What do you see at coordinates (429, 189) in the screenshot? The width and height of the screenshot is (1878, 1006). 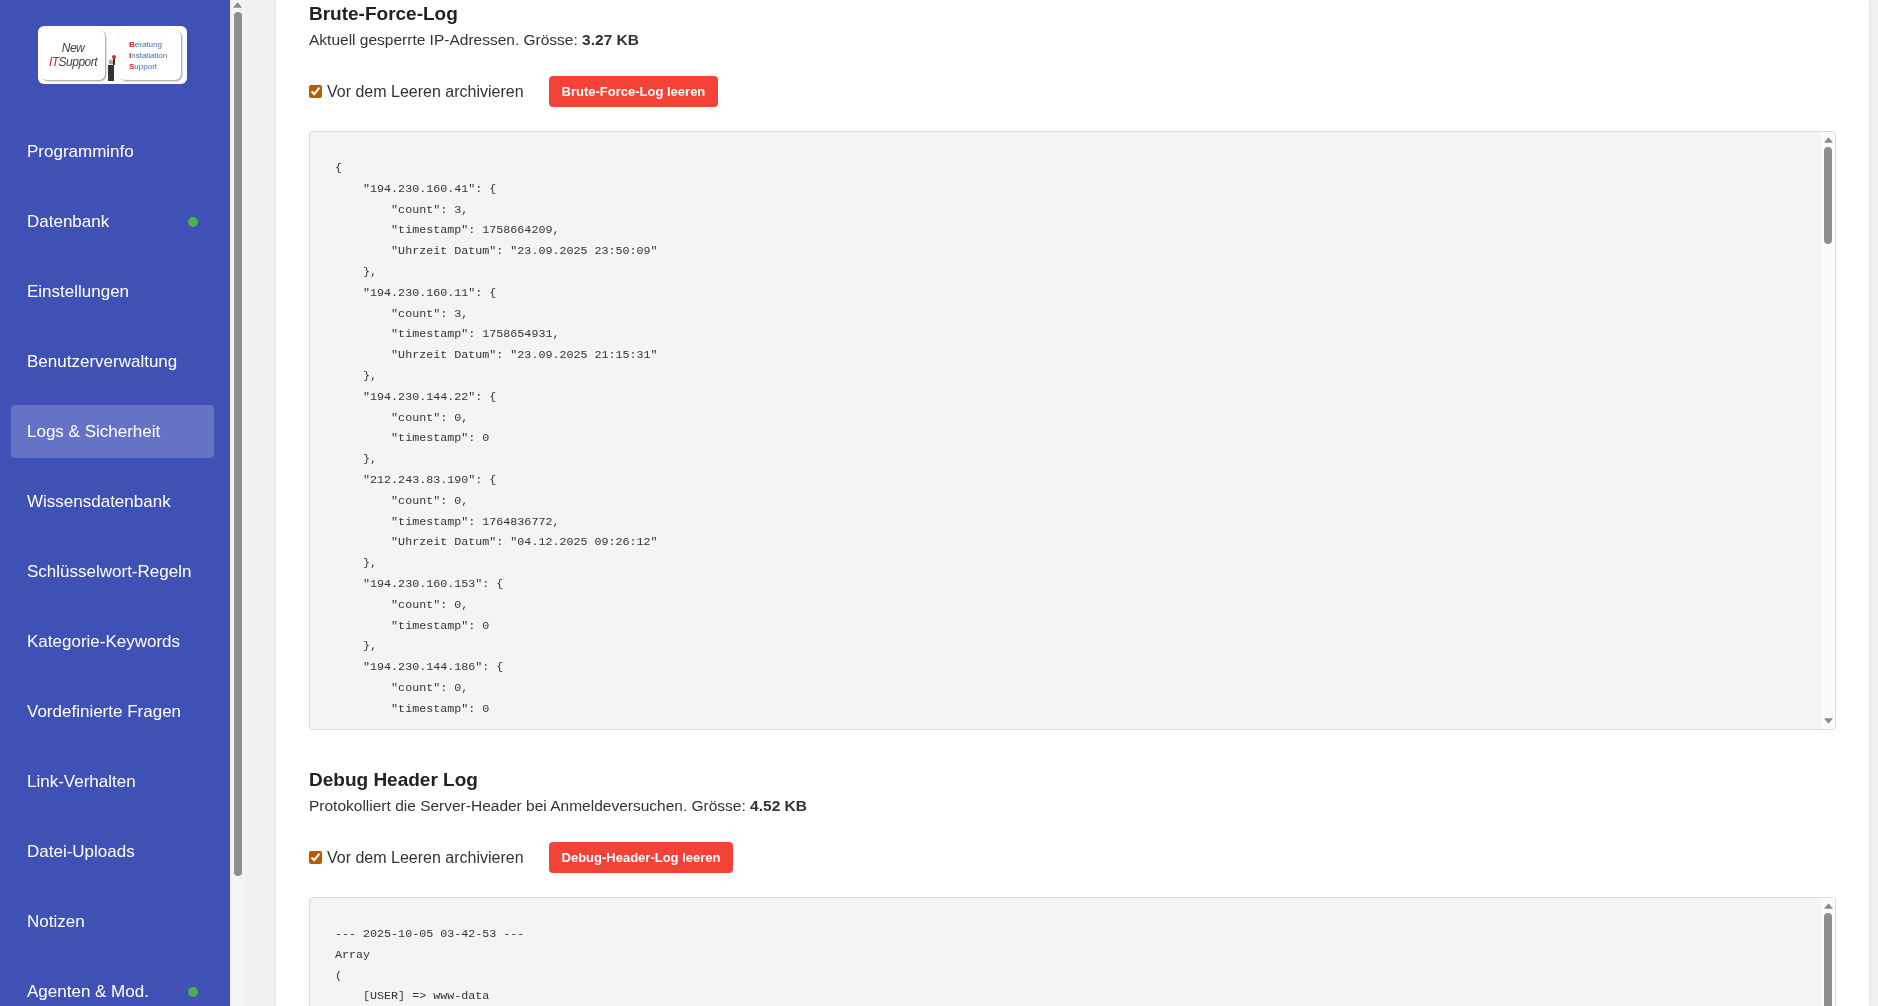 I see `code-line: "194.230.160.41": {` at bounding box center [429, 189].